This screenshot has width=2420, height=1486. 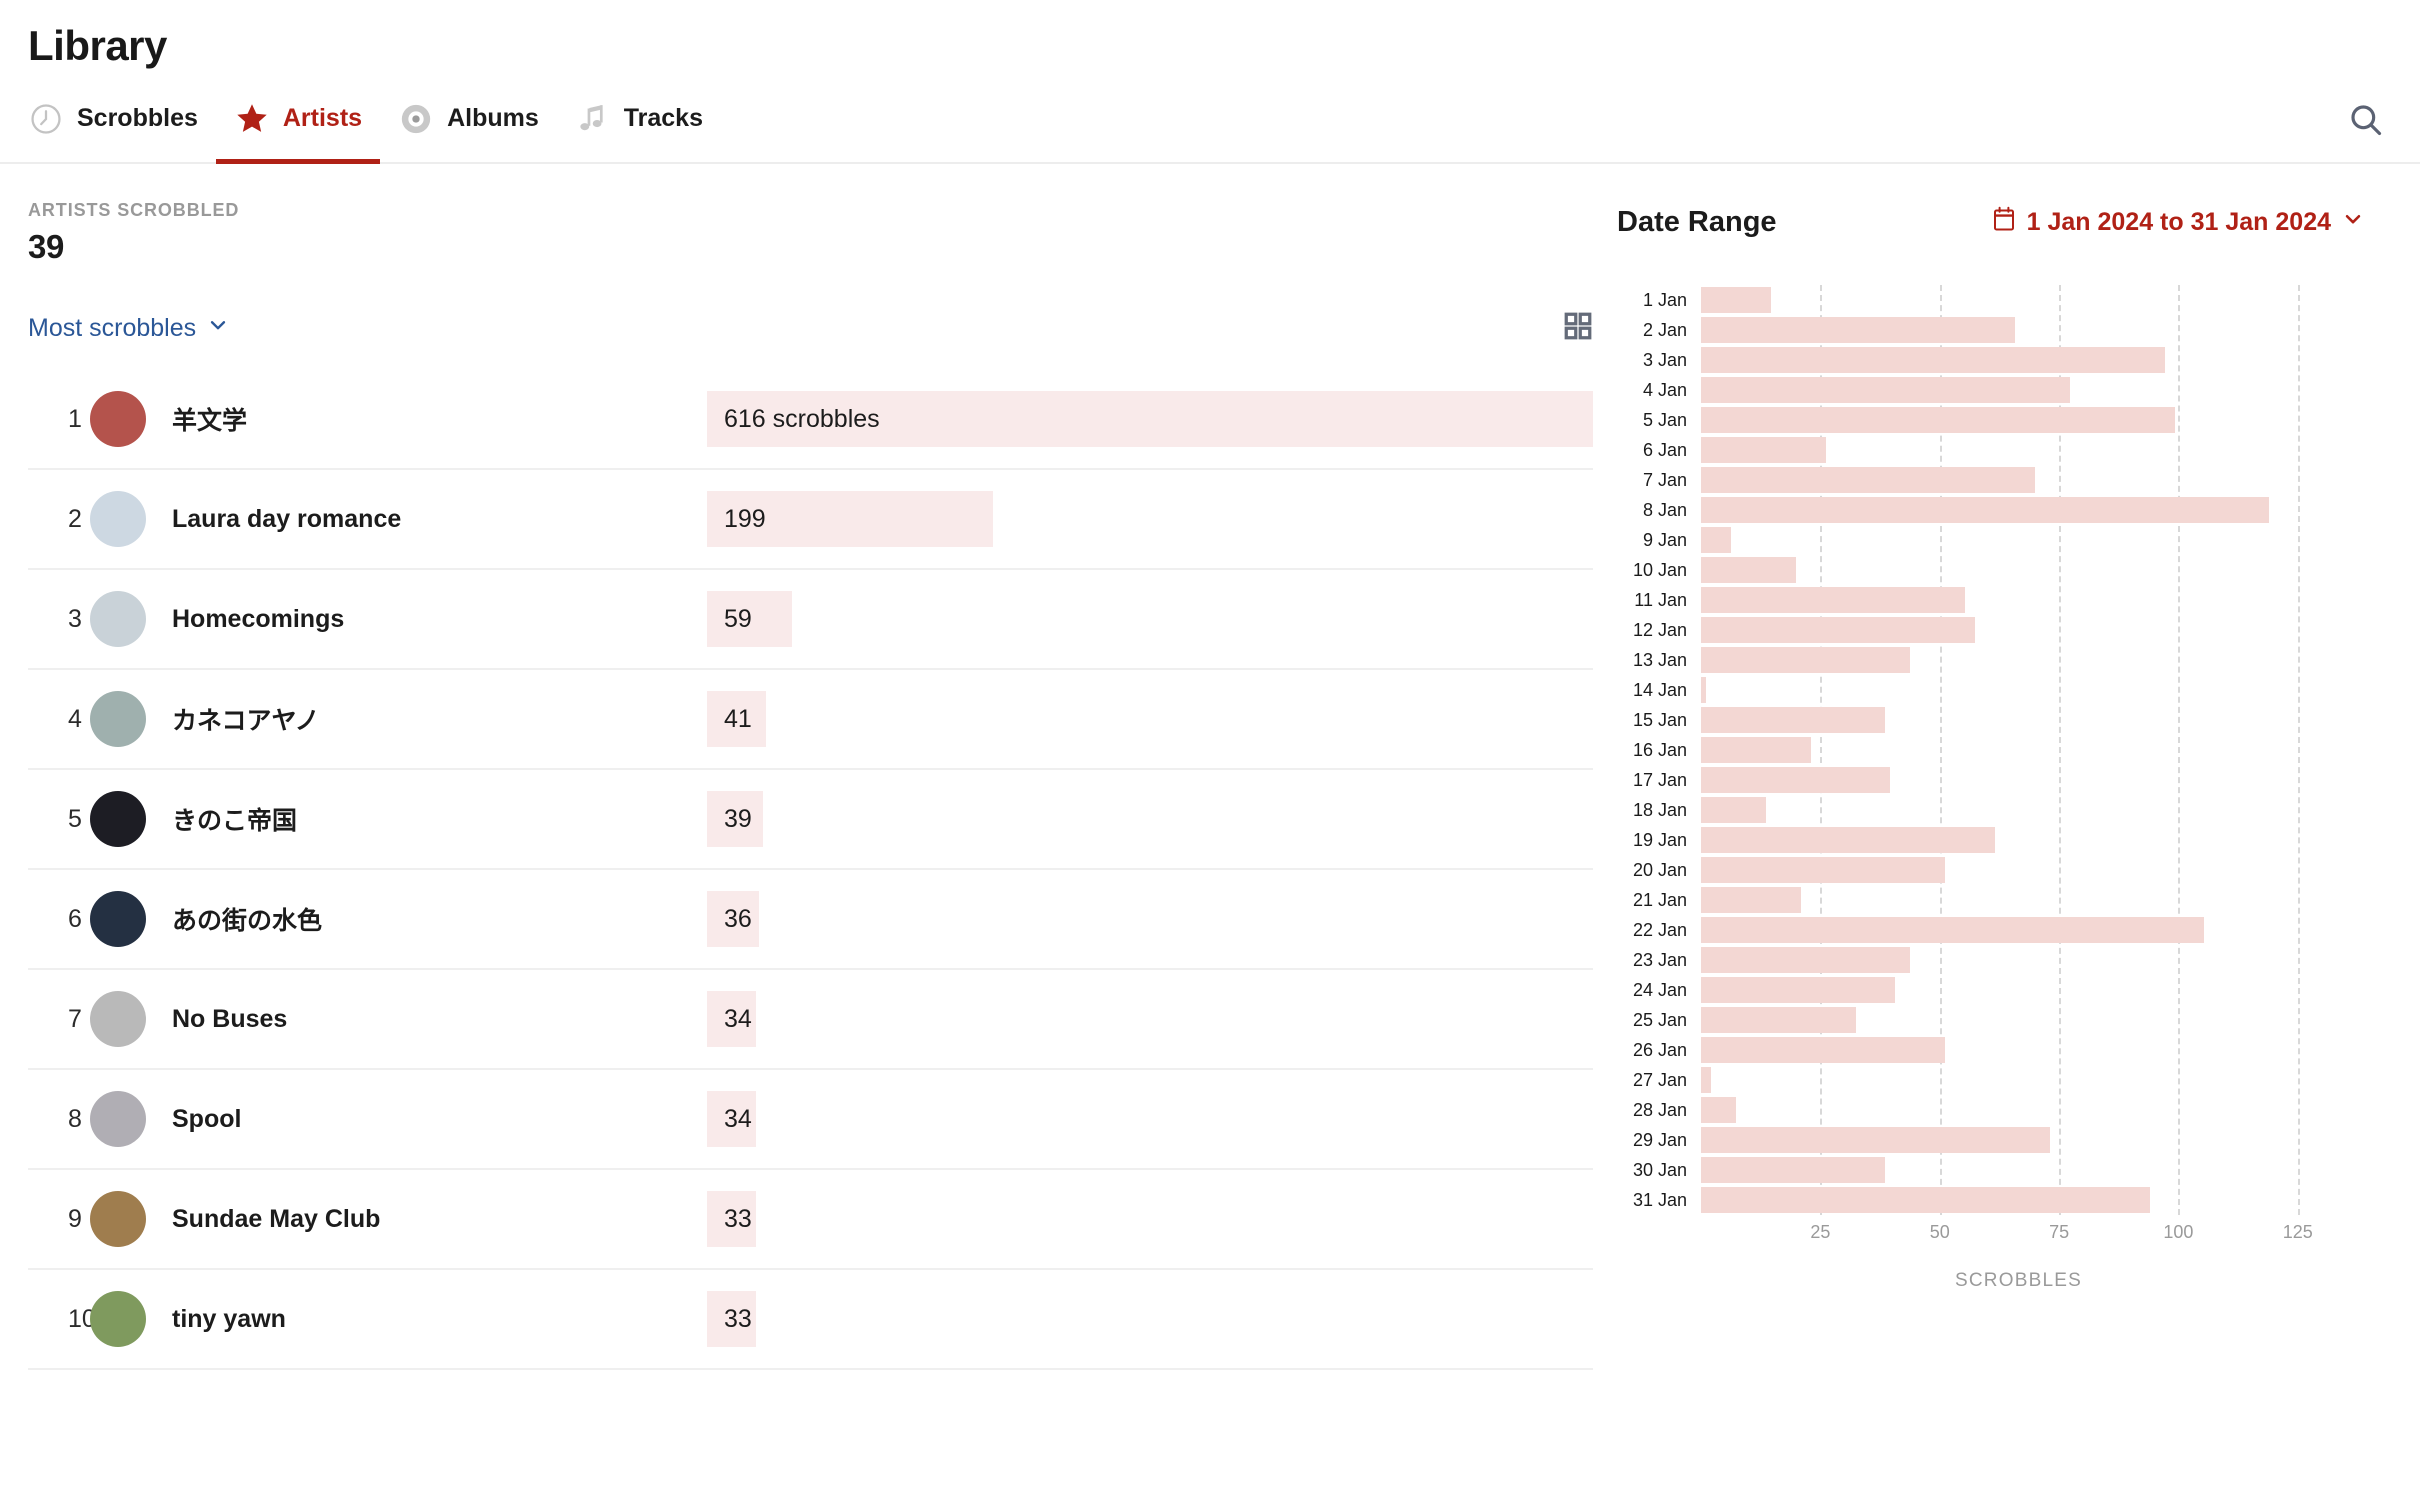 I want to click on artist-row: 9 Sundae May Club 33, so click(x=810, y=1220).